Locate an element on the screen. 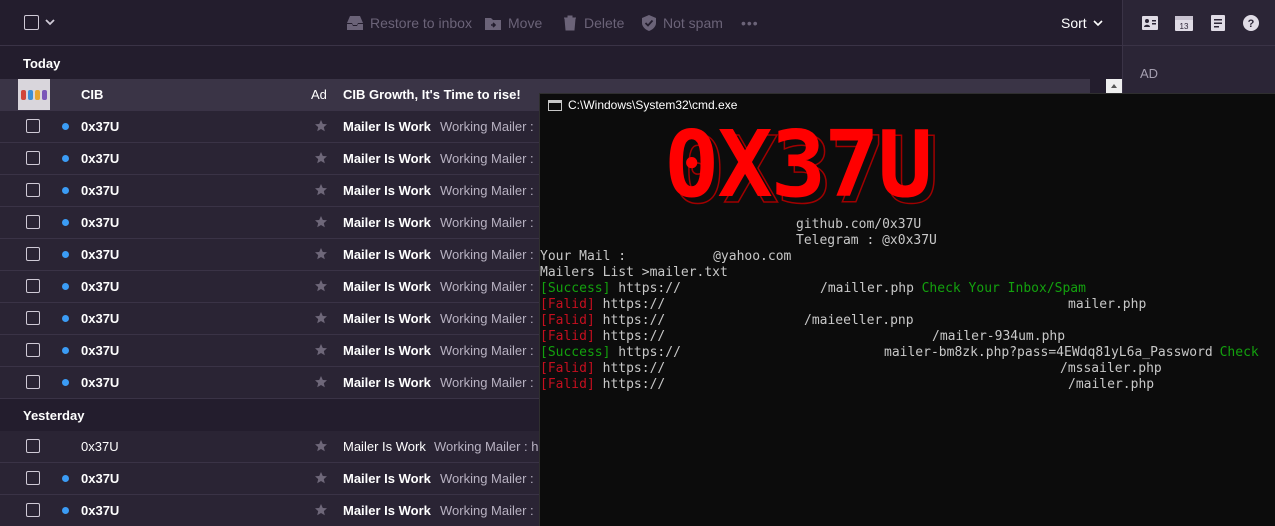  select-all-checkbox is located at coordinates (31, 22).